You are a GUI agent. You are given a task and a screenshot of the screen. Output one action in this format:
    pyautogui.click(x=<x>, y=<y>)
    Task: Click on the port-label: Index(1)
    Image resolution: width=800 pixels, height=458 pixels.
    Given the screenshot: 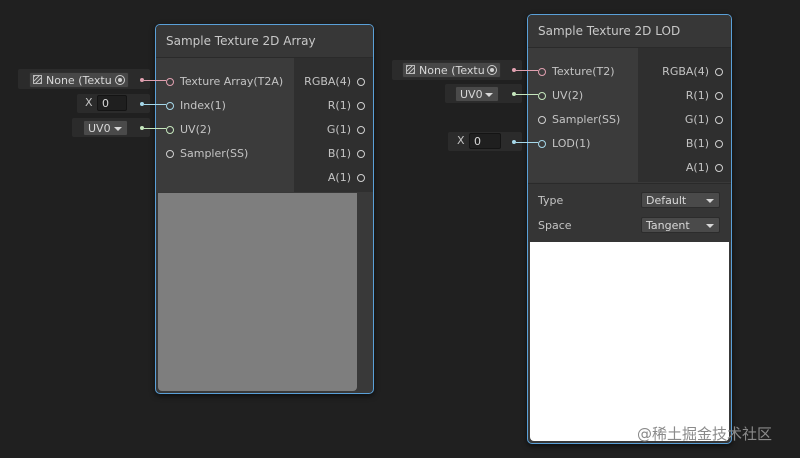 What is the action you would take?
    pyautogui.click(x=203, y=105)
    